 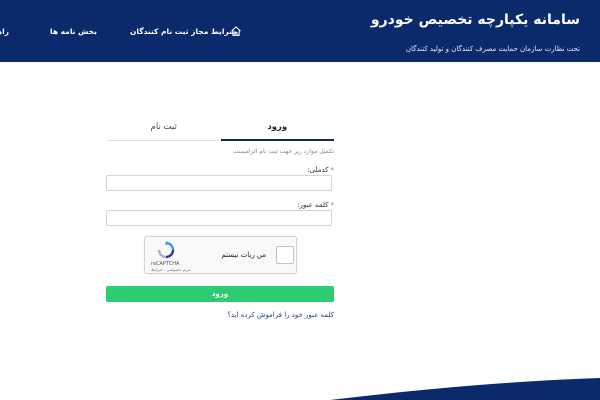 What do you see at coordinates (171, 269) in the screenshot?
I see `recaptcha-links: حریم خصوصی - شرایط` at bounding box center [171, 269].